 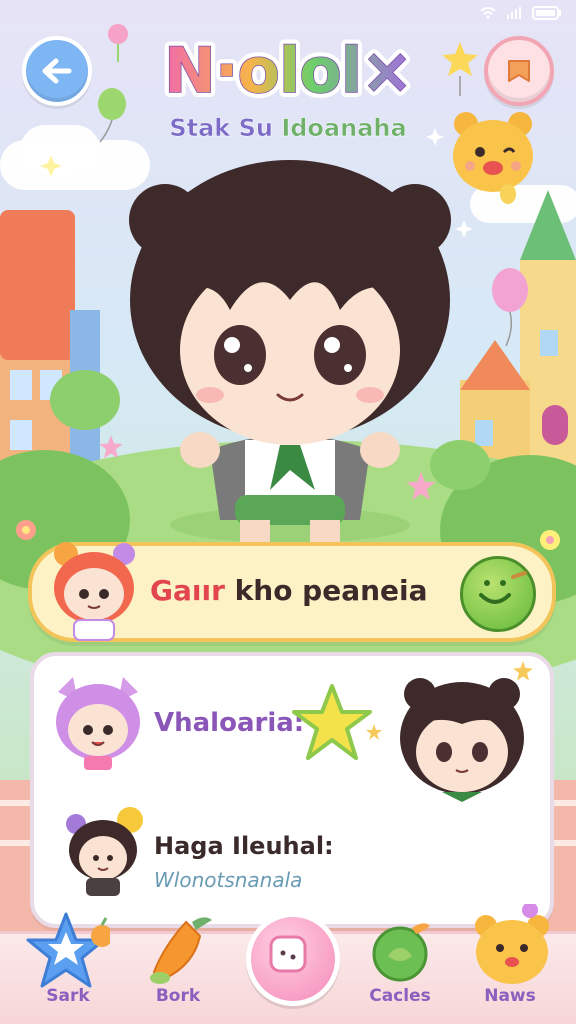 I want to click on pink-balloon-icon, so click(x=510, y=307).